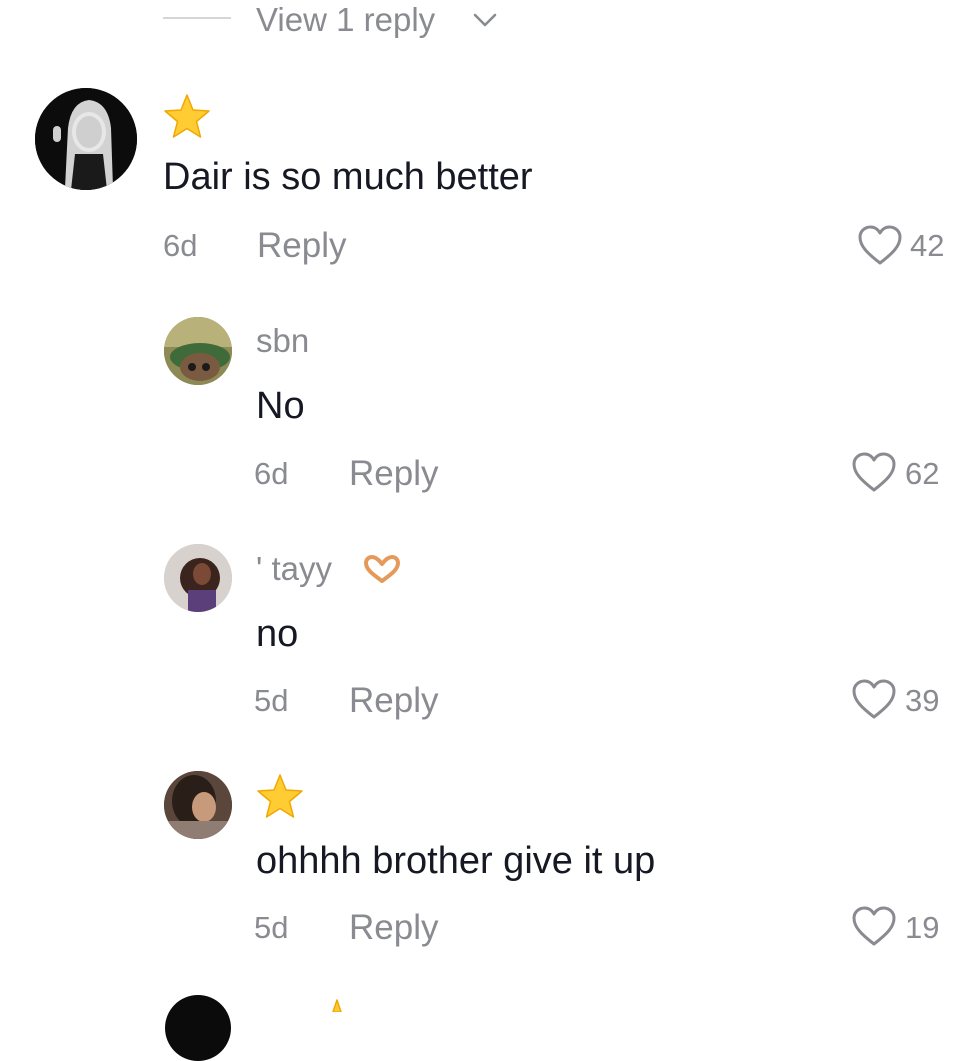 Image resolution: width=959 pixels, height=1061 pixels. Describe the element at coordinates (922, 473) in the screenshot. I see `like-count: 62` at that location.